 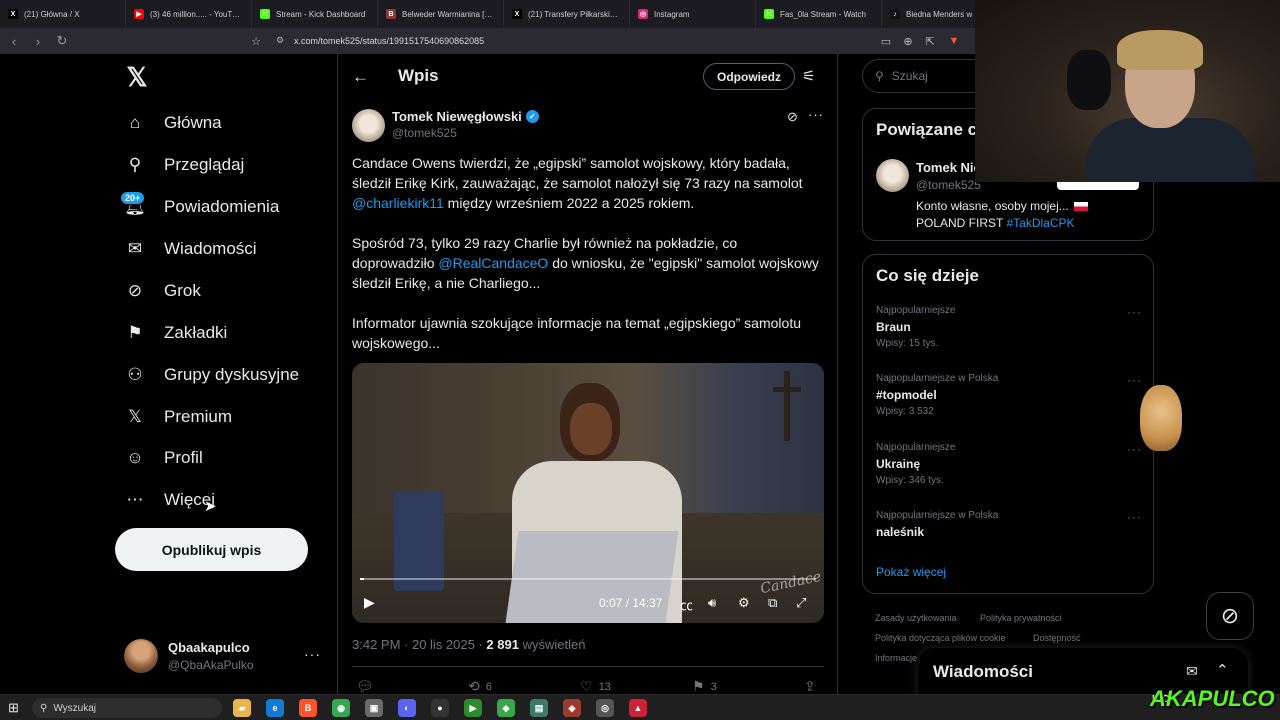 I want to click on browser-tab: ◎ Instagram, so click(x=693, y=14).